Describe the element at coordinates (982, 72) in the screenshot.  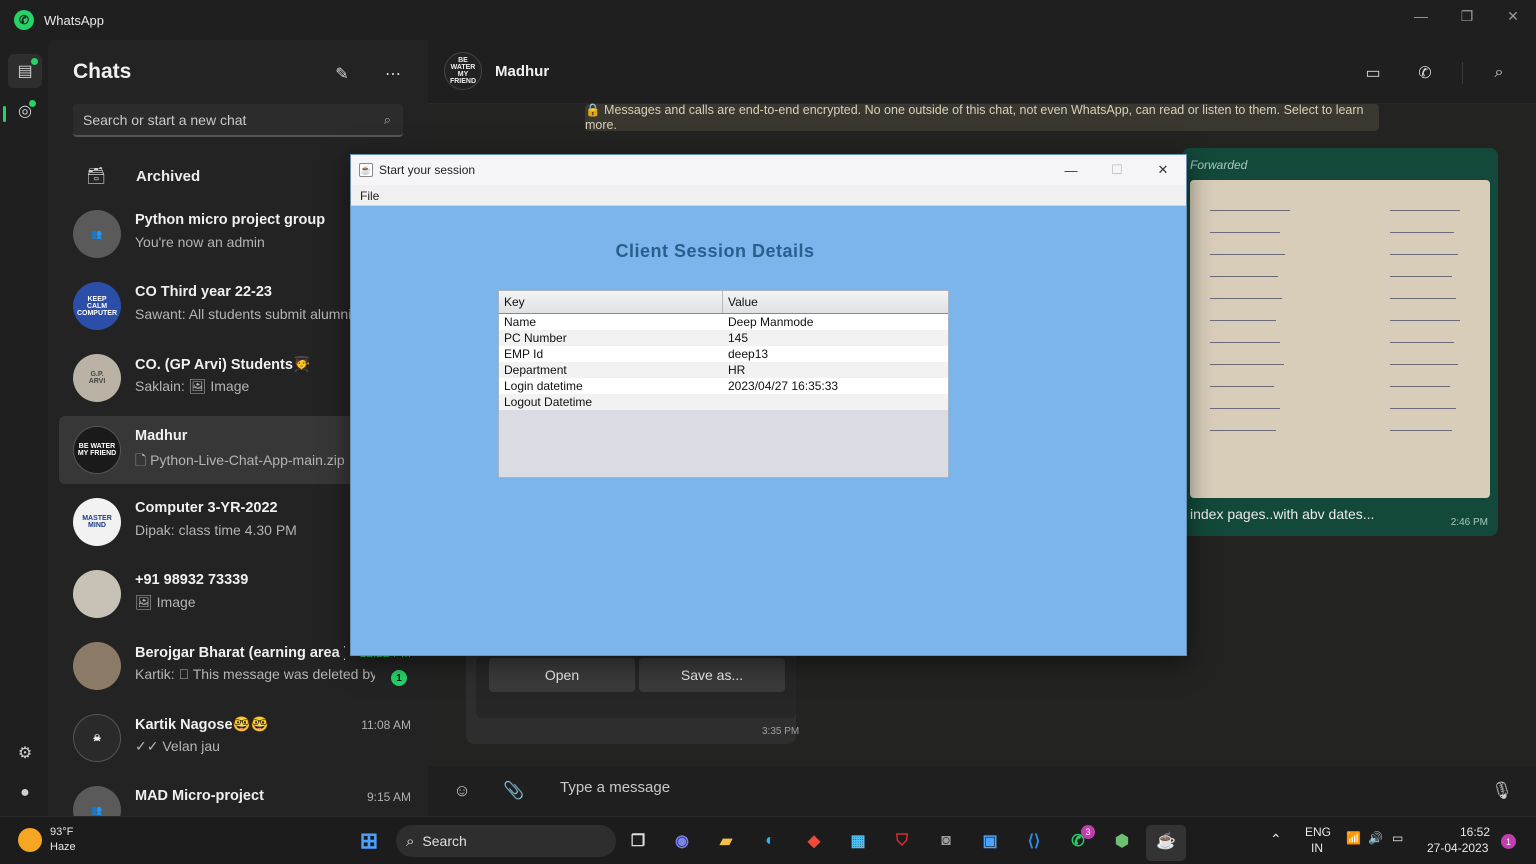
I see `conversation-header: BE WATER MY FRIEND Madhur ▭ ✆ ⌕` at that location.